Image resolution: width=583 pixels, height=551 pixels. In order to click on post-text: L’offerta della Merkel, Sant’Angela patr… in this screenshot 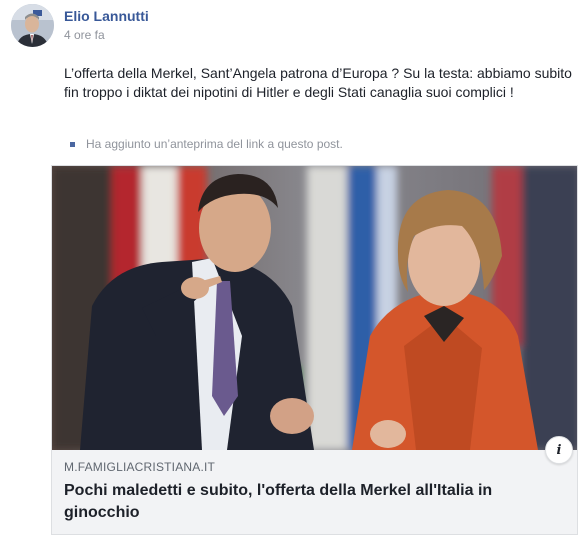, I will do `click(318, 82)`.